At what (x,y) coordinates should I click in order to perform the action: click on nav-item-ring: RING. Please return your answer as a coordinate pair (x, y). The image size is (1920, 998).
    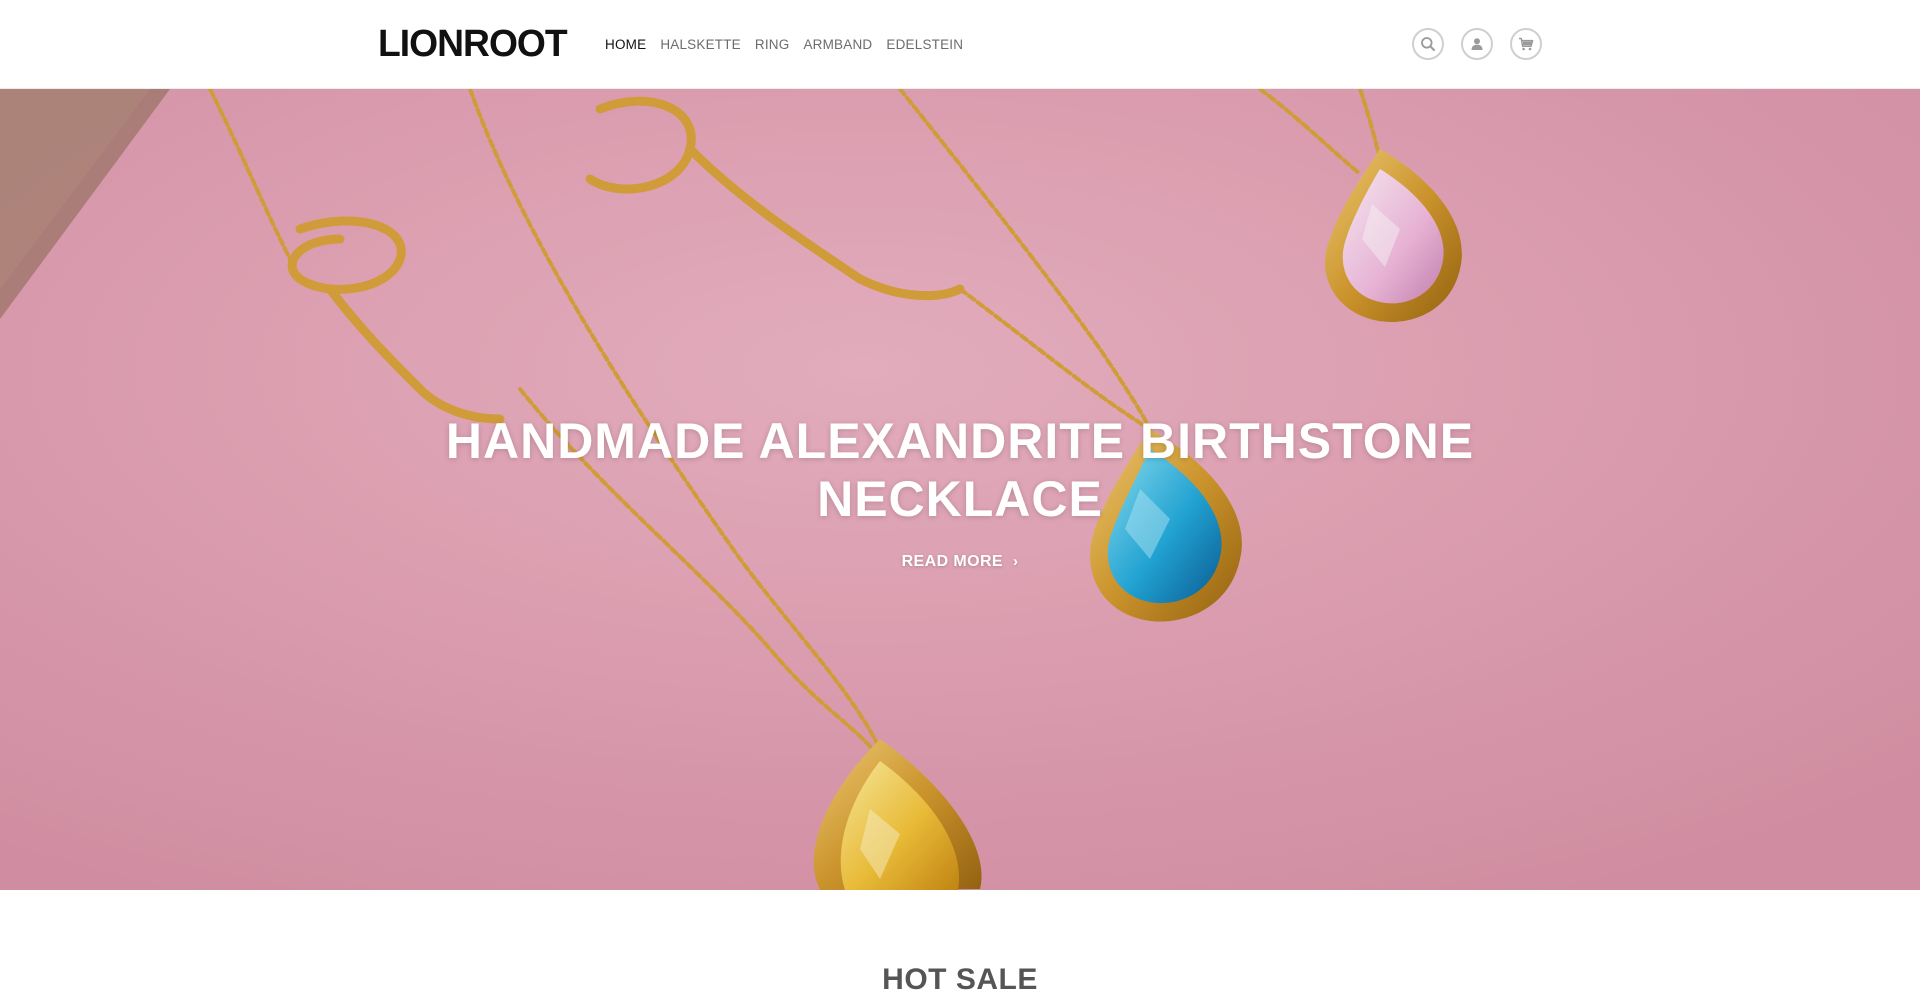
    Looking at the image, I should click on (772, 45).